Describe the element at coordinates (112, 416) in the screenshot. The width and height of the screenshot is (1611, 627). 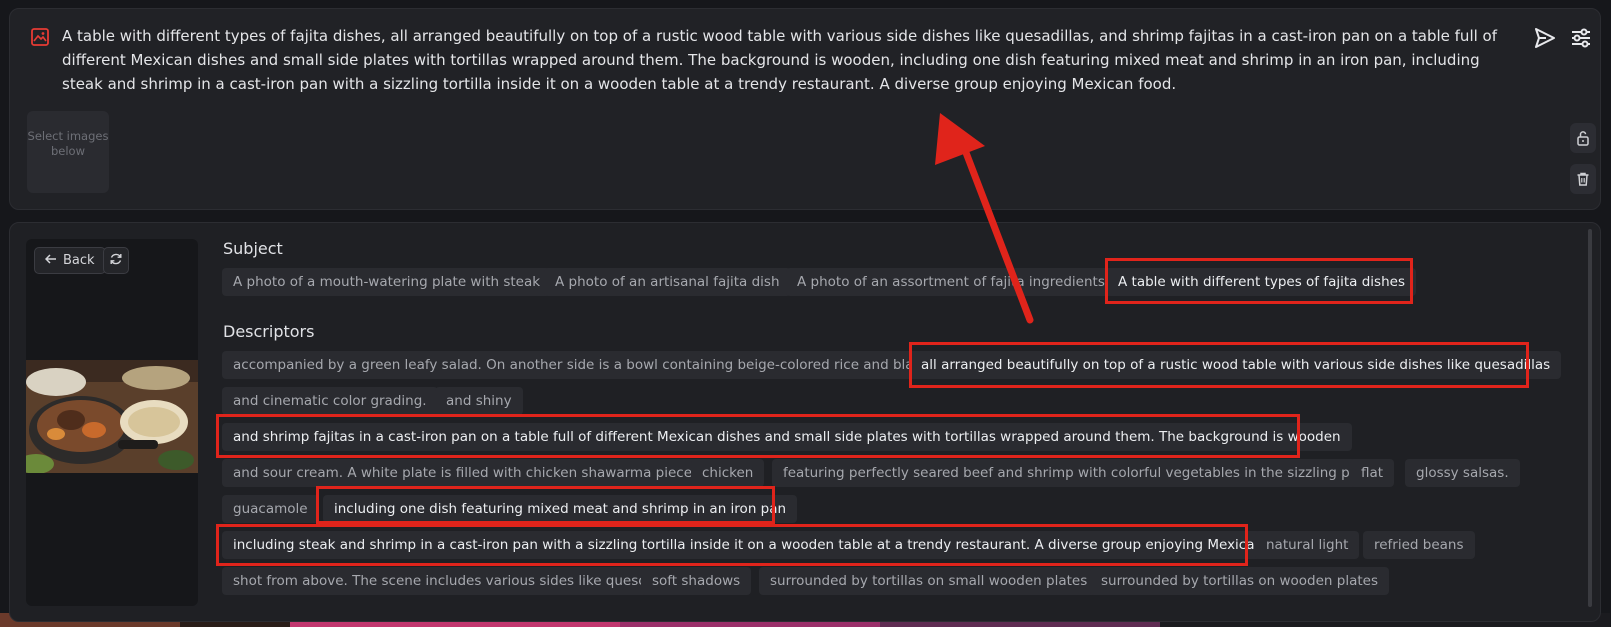
I see `fajita-photo` at that location.